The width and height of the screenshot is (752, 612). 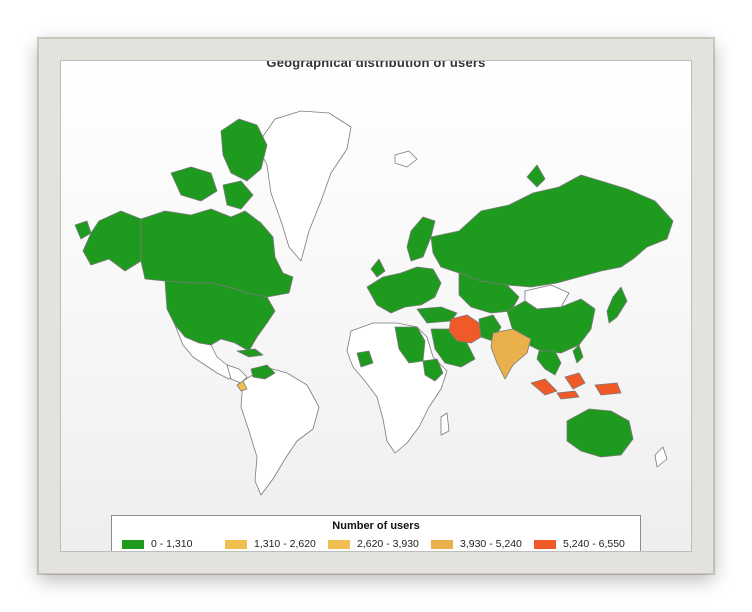 I want to click on region-canada, so click(x=217, y=253).